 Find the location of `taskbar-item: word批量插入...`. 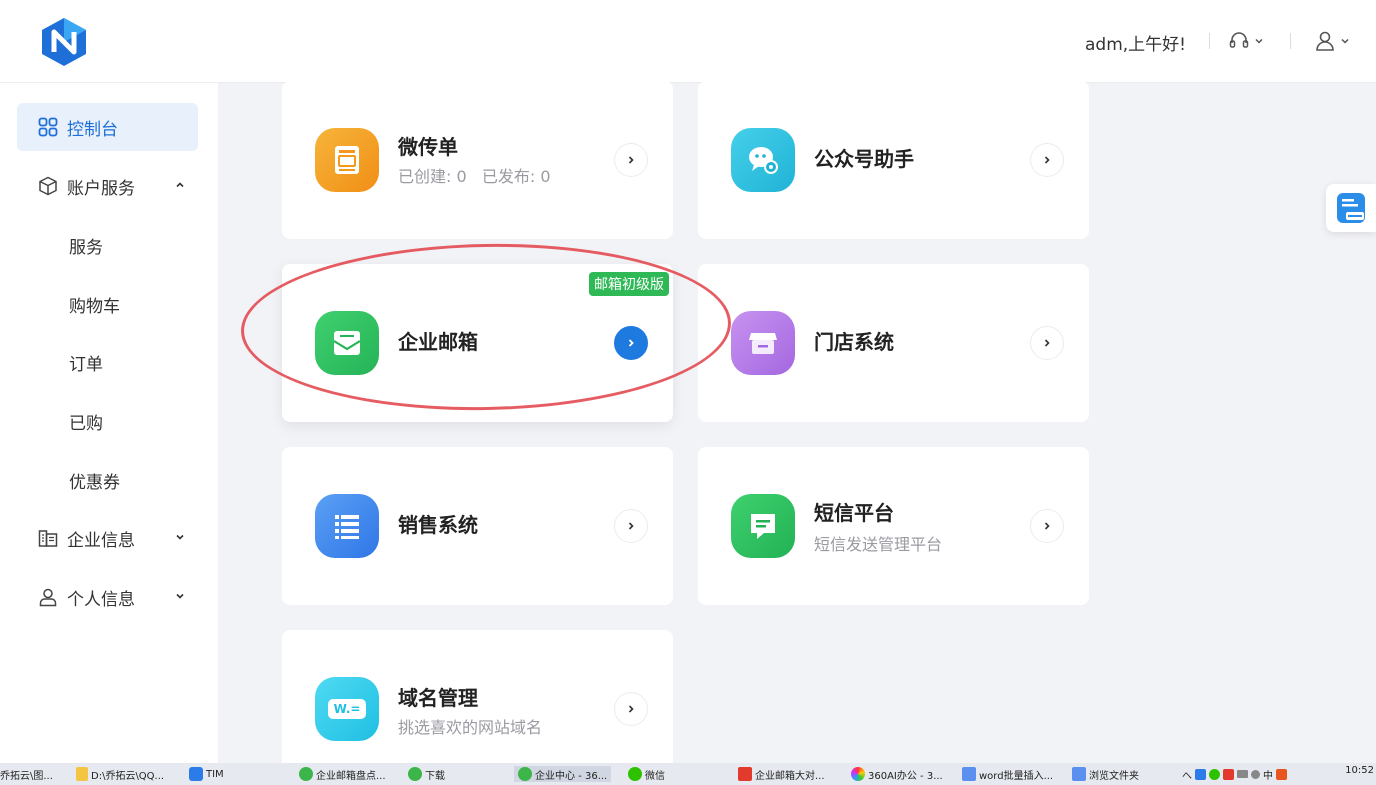

taskbar-item: word批量插入... is located at coordinates (1007, 774).